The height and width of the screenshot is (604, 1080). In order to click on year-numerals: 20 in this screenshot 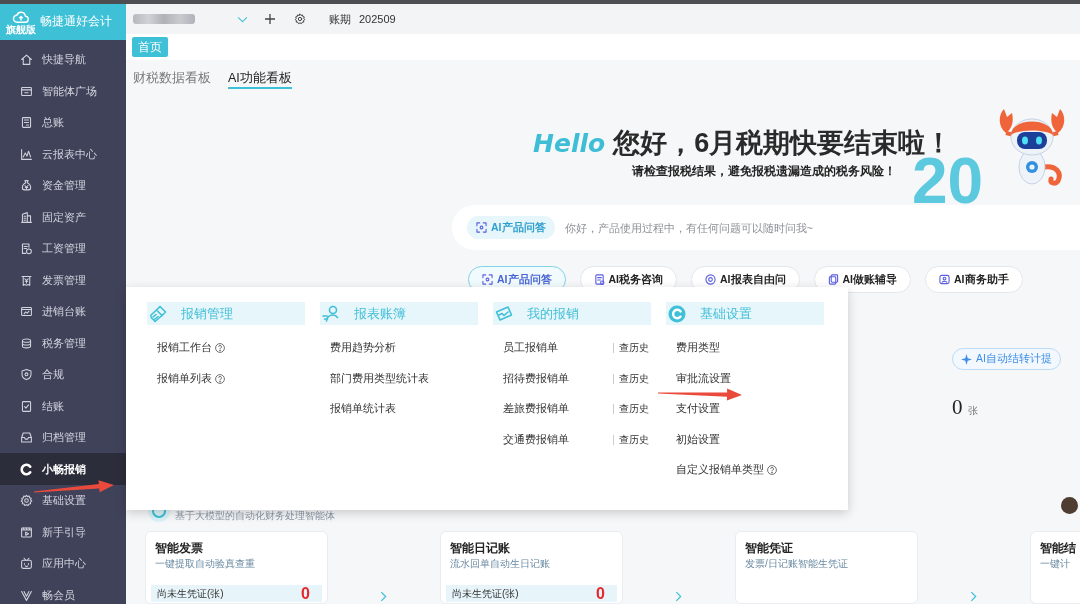, I will do `click(948, 181)`.